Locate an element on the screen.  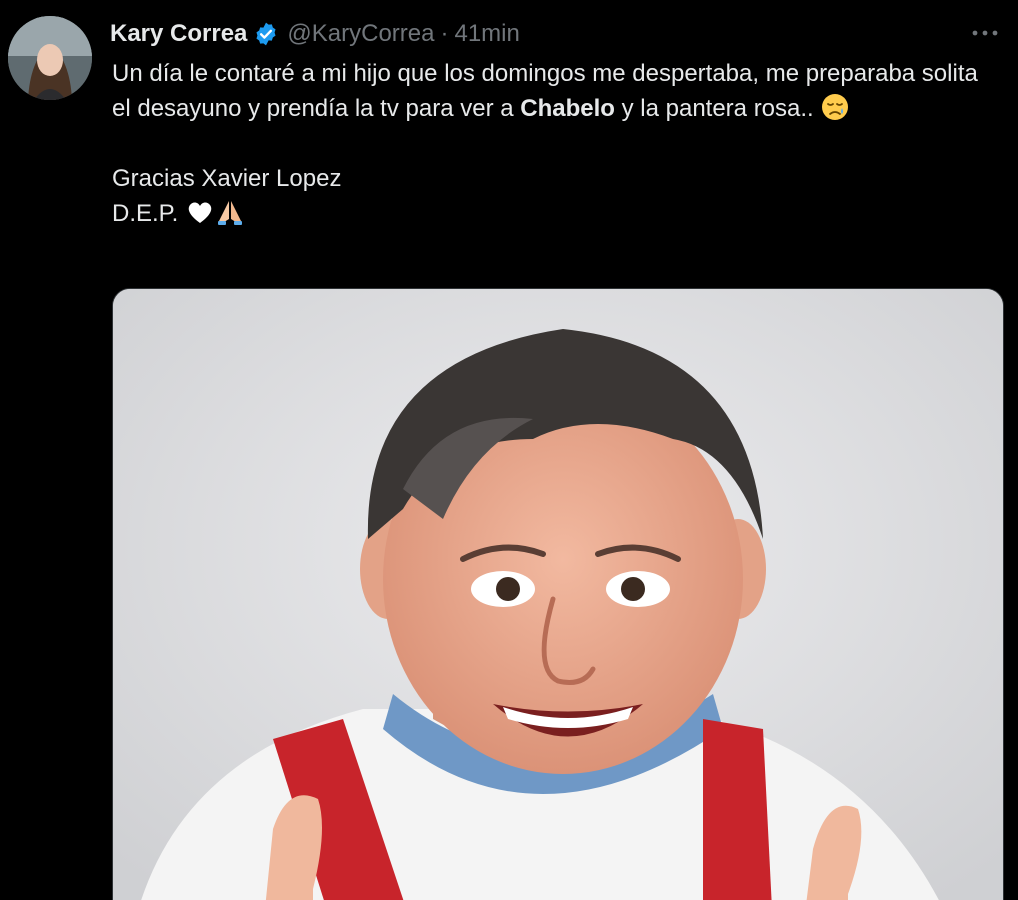
white-heart-icon is located at coordinates (200, 212).